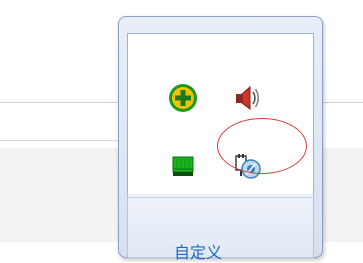  Describe the element at coordinates (247, 165) in the screenshot. I see `usb-safely-remove-icon` at that location.